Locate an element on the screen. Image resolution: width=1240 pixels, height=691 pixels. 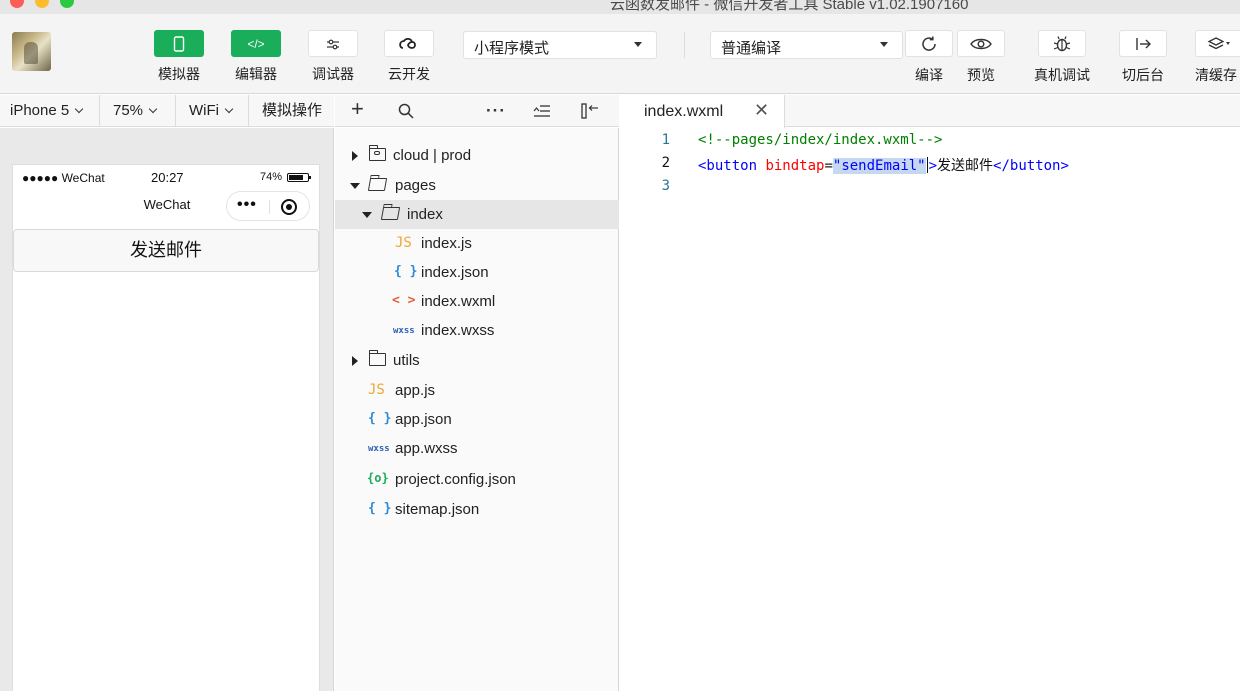
layers-icon is located at coordinates (1217, 43).